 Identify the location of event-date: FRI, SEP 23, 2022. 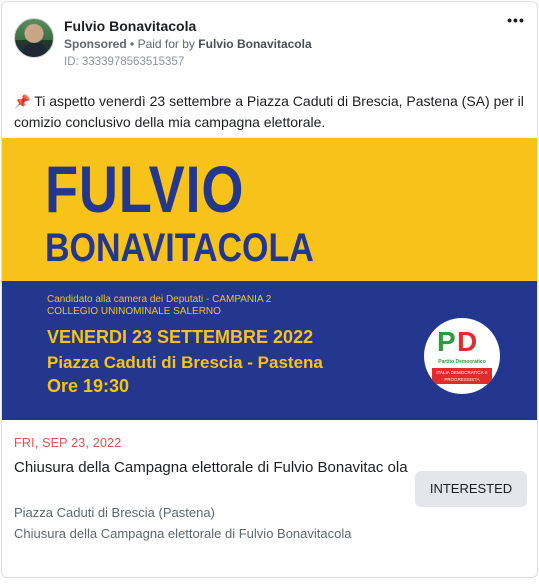
(68, 443).